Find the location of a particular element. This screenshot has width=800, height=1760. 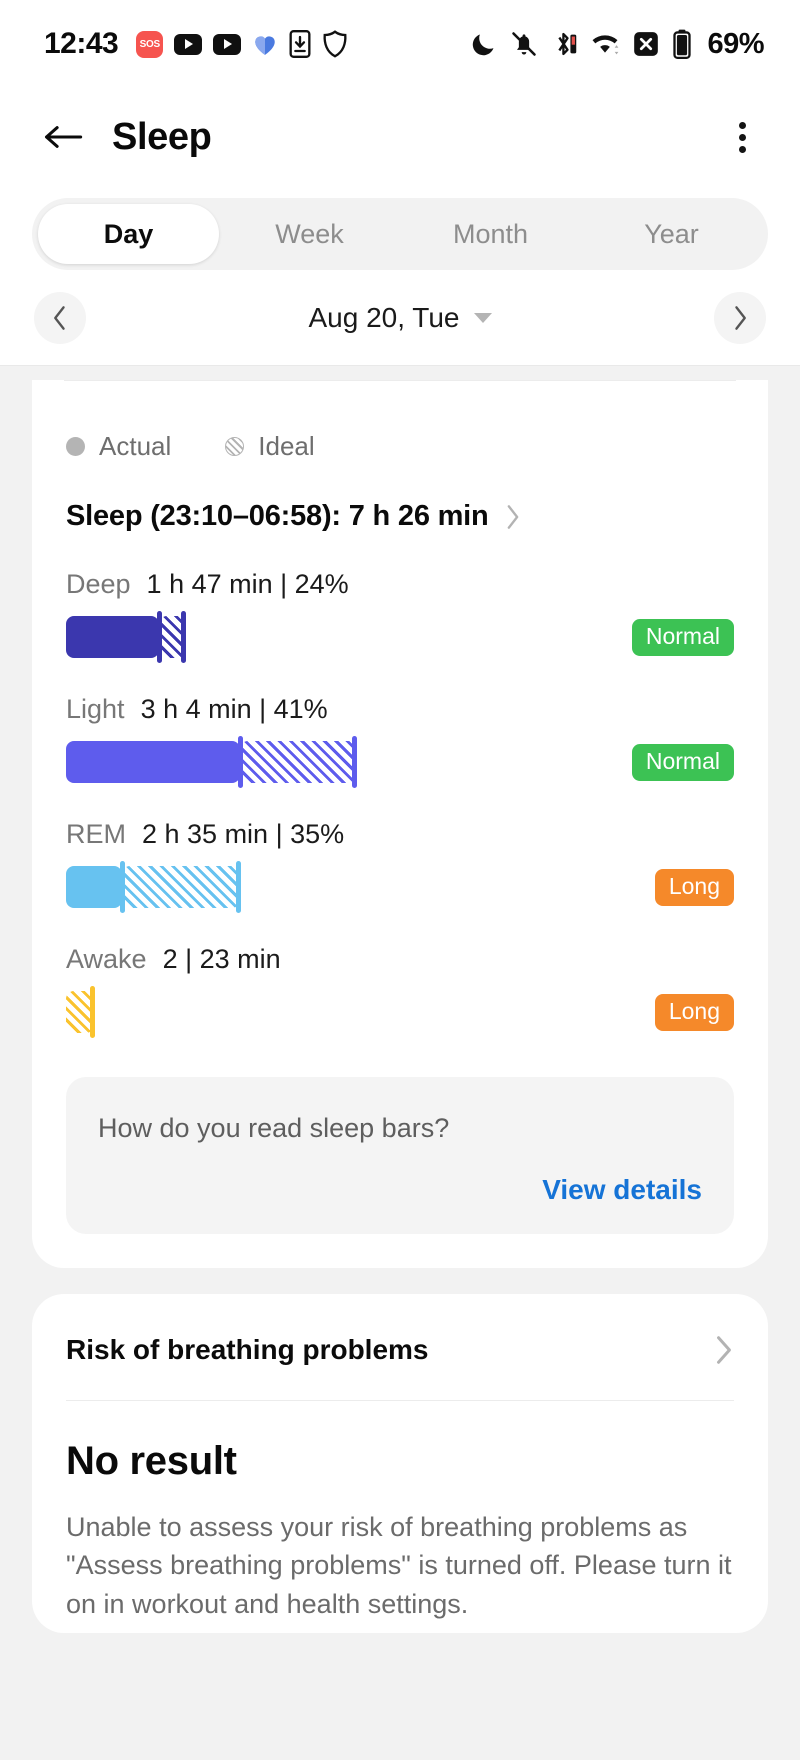

stage-value-deep: 1 h 47 min | 24% is located at coordinates (247, 584).